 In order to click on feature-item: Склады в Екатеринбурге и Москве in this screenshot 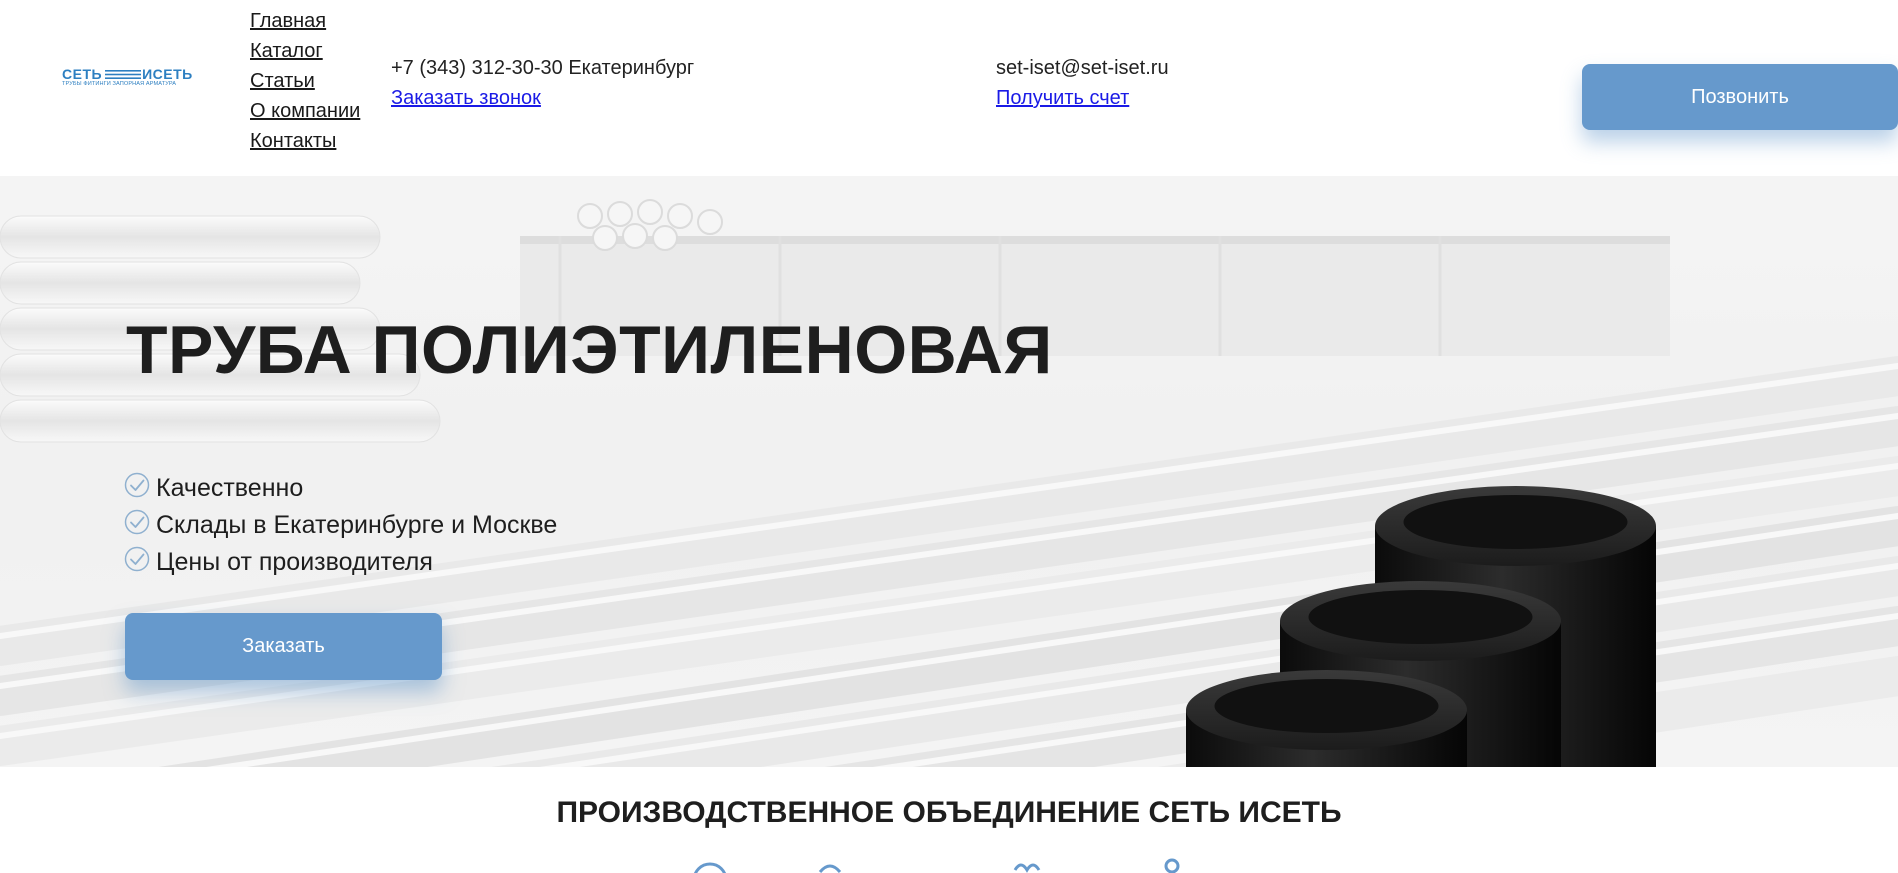, I will do `click(340, 525)`.